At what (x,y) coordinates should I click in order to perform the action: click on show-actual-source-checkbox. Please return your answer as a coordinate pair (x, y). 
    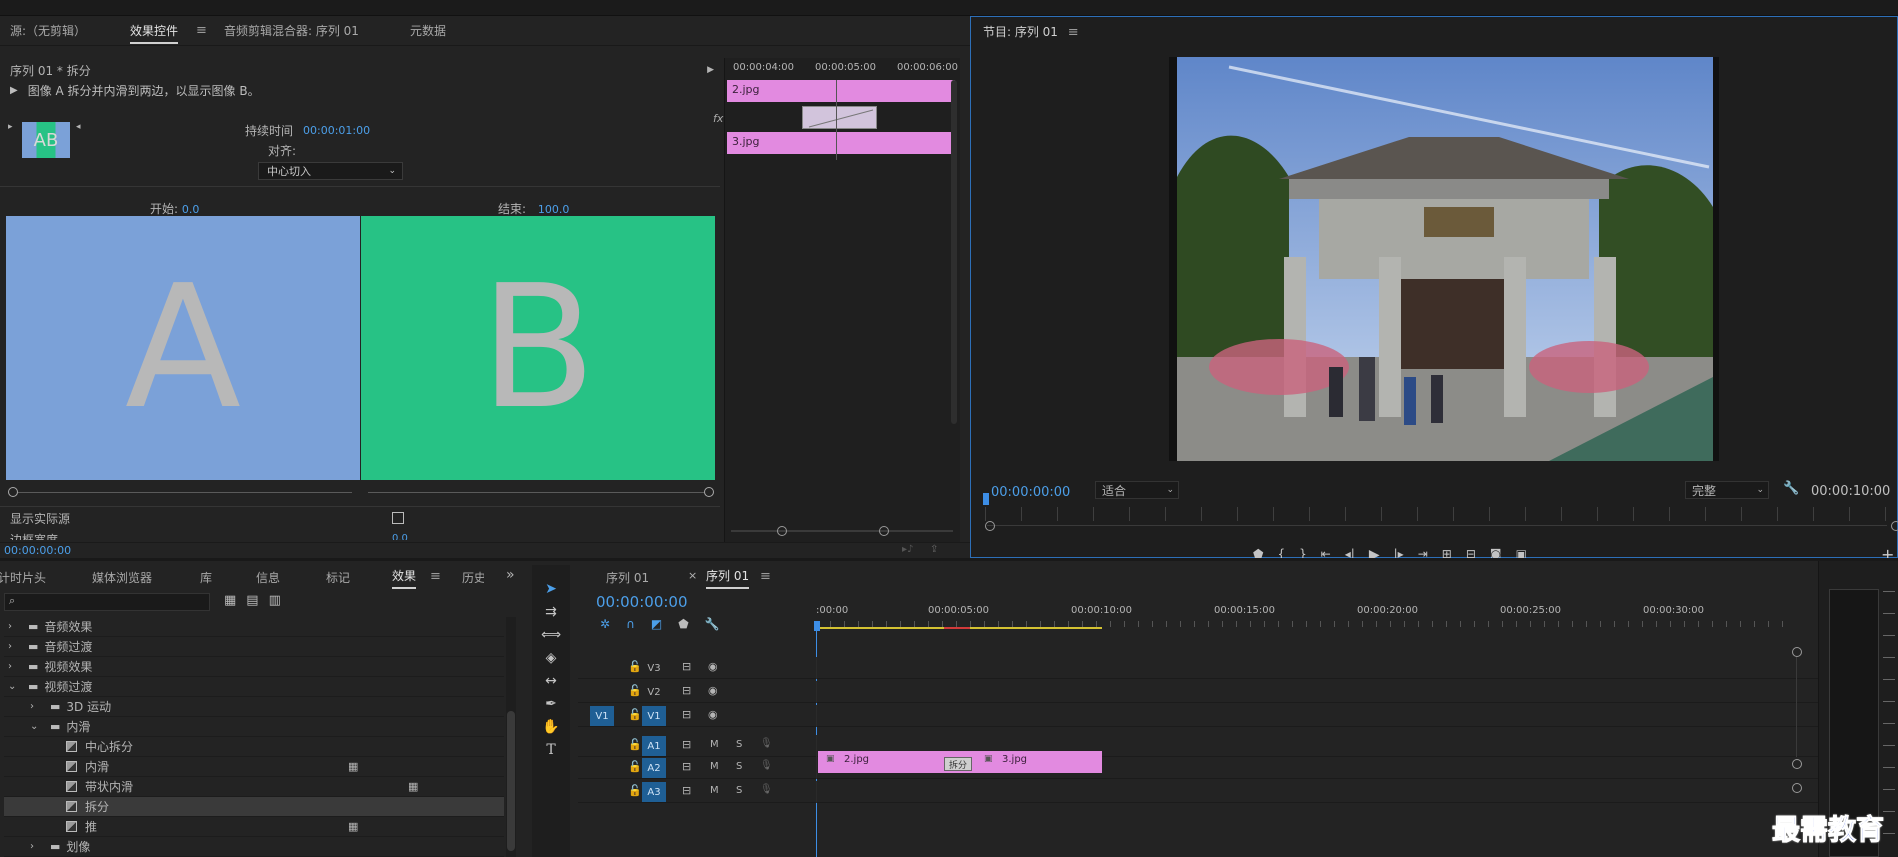
    Looking at the image, I should click on (398, 518).